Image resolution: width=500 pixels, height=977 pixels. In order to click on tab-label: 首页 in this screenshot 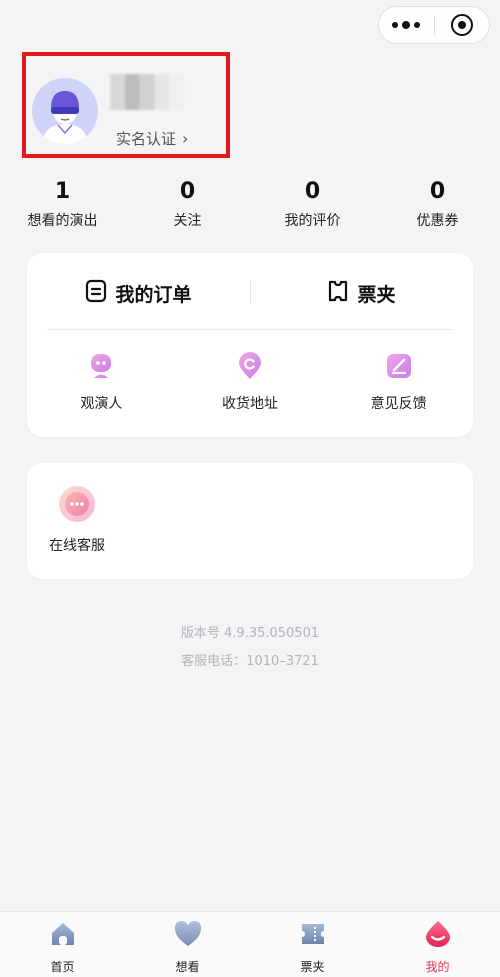, I will do `click(62, 967)`.